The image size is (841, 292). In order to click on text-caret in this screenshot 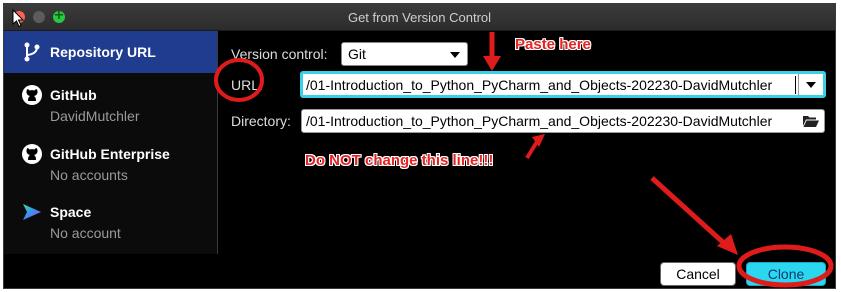, I will do `click(795, 85)`.